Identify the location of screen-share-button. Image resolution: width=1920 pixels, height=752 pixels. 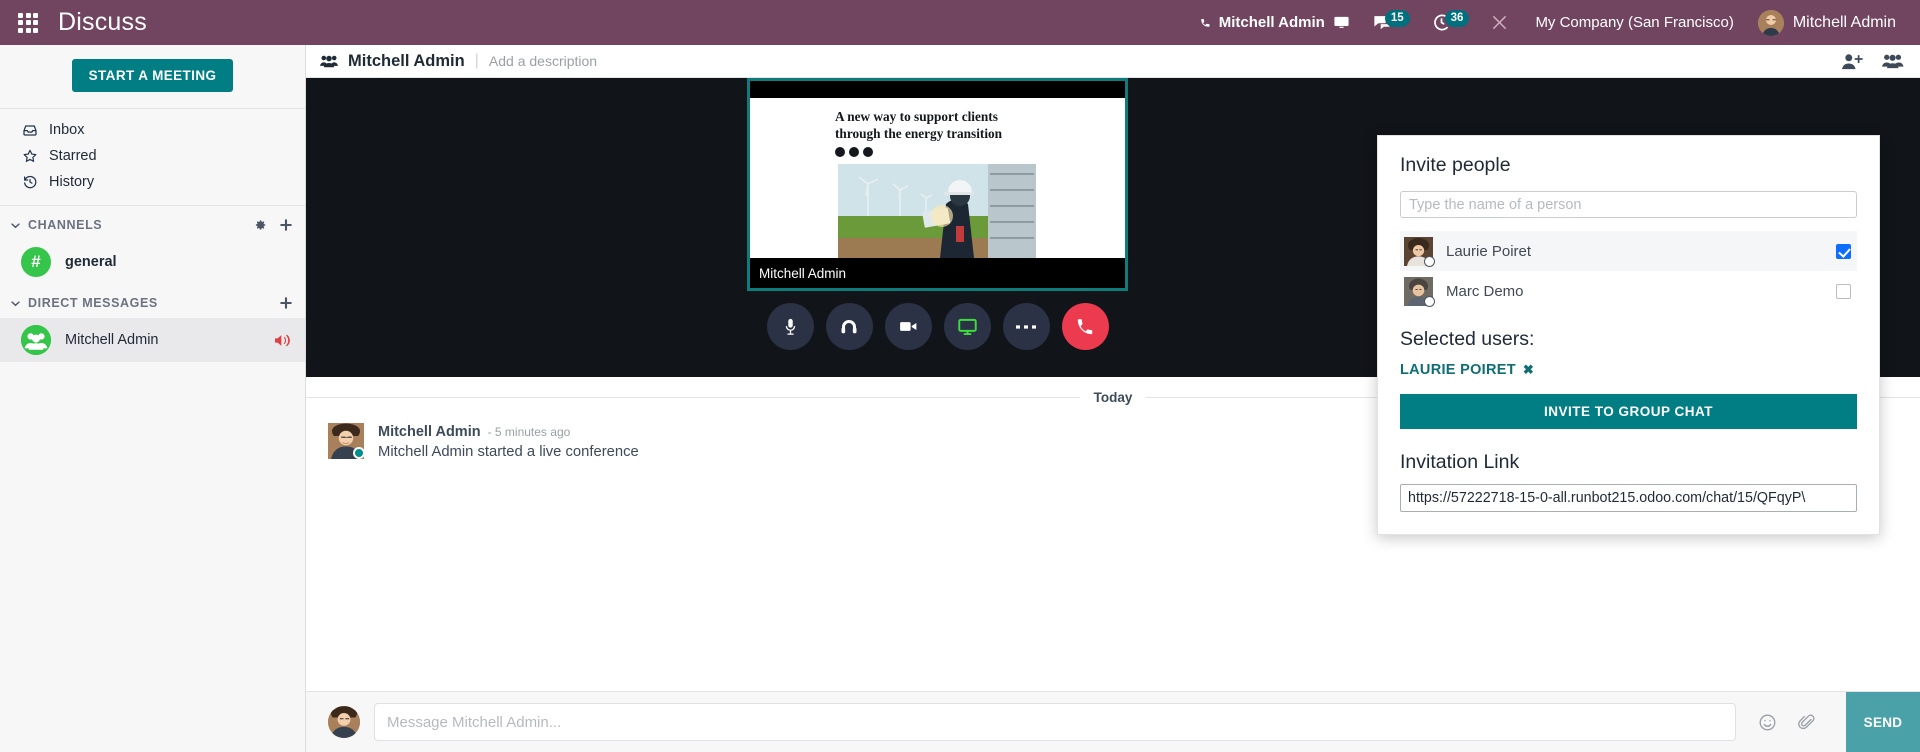
(967, 326).